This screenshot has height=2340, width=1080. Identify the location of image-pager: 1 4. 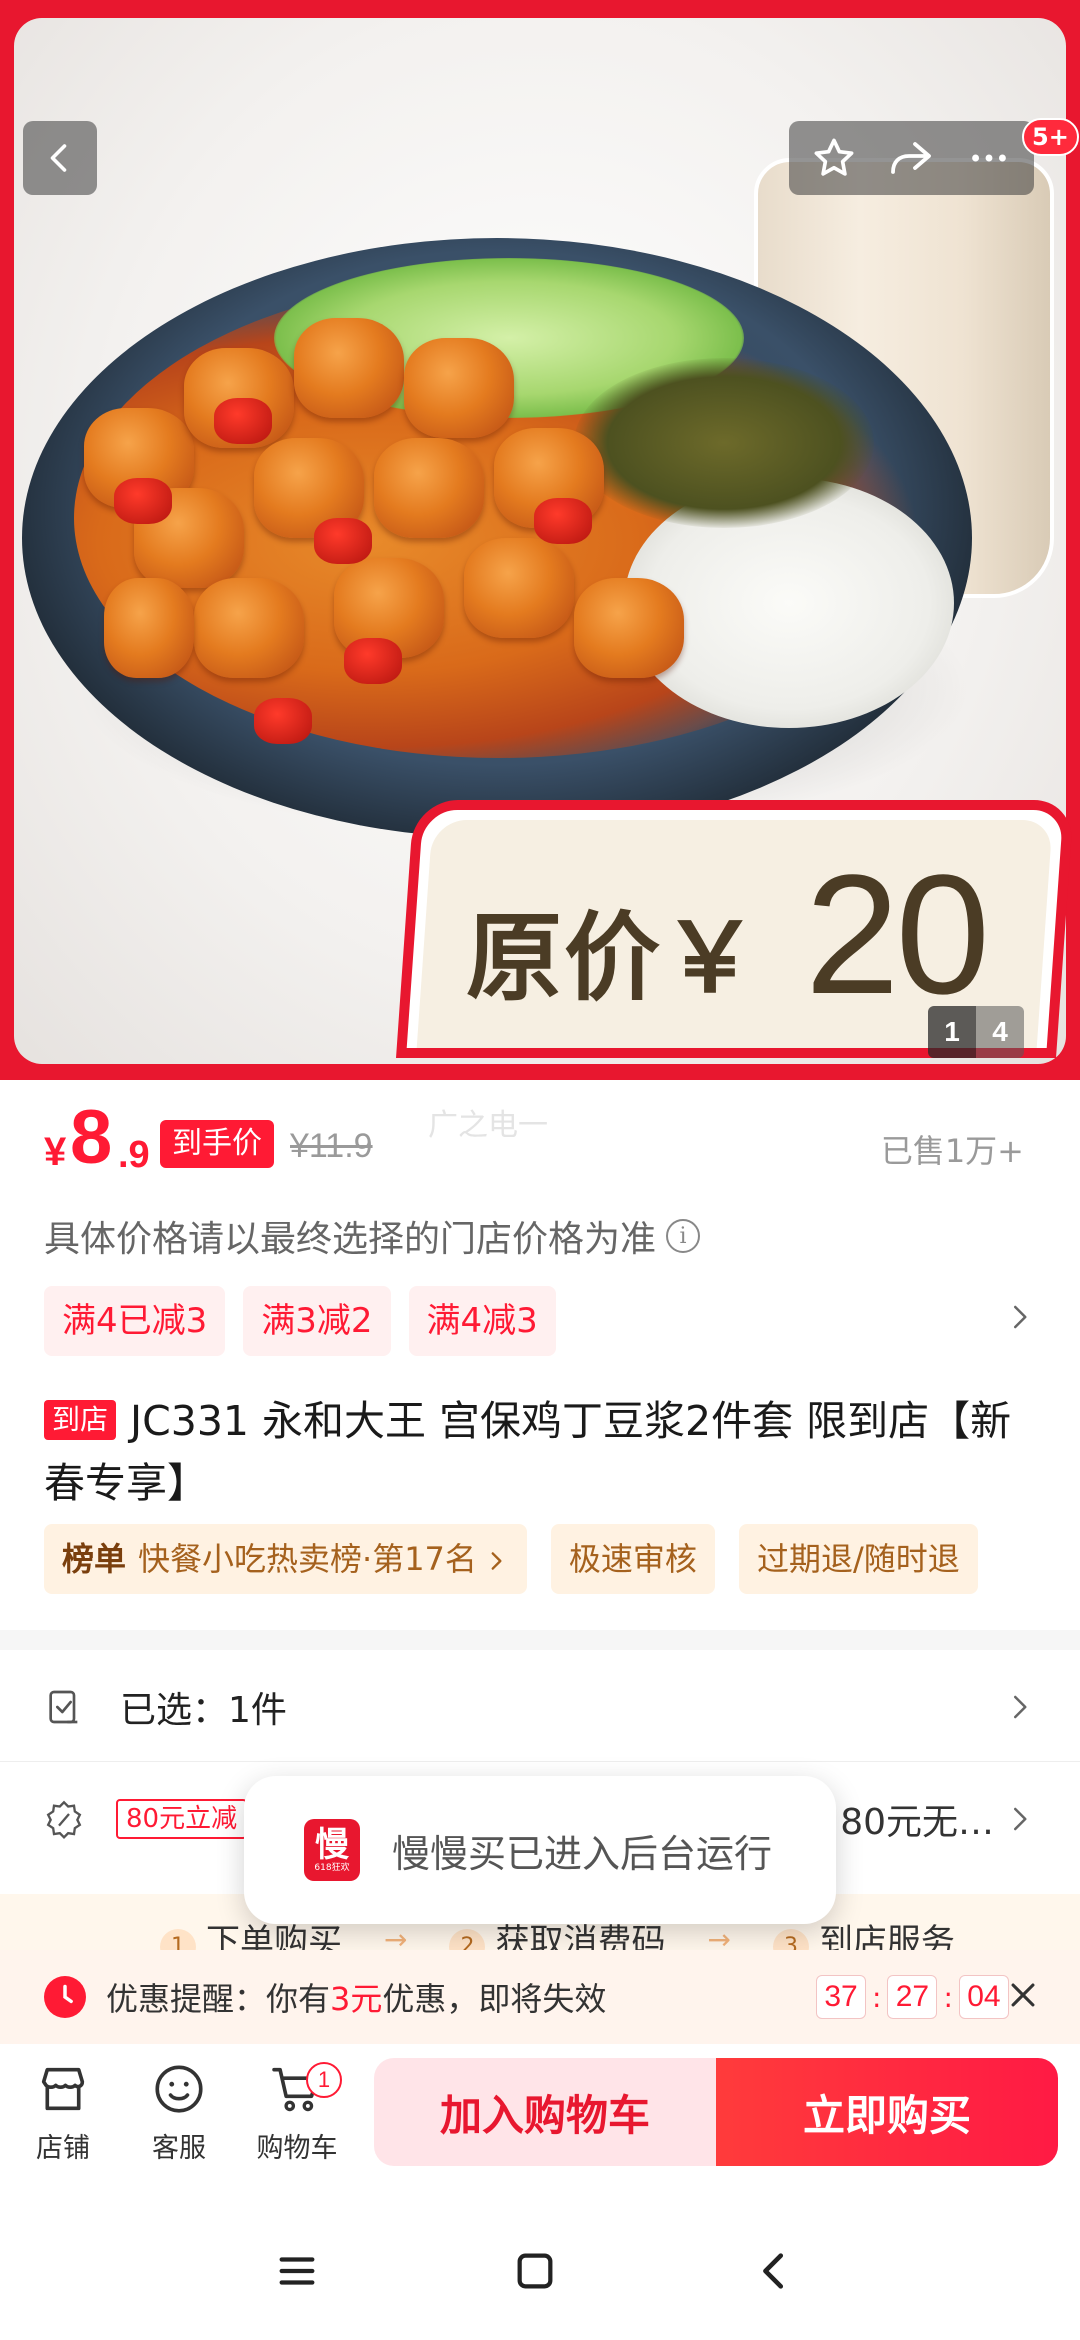
(976, 1032).